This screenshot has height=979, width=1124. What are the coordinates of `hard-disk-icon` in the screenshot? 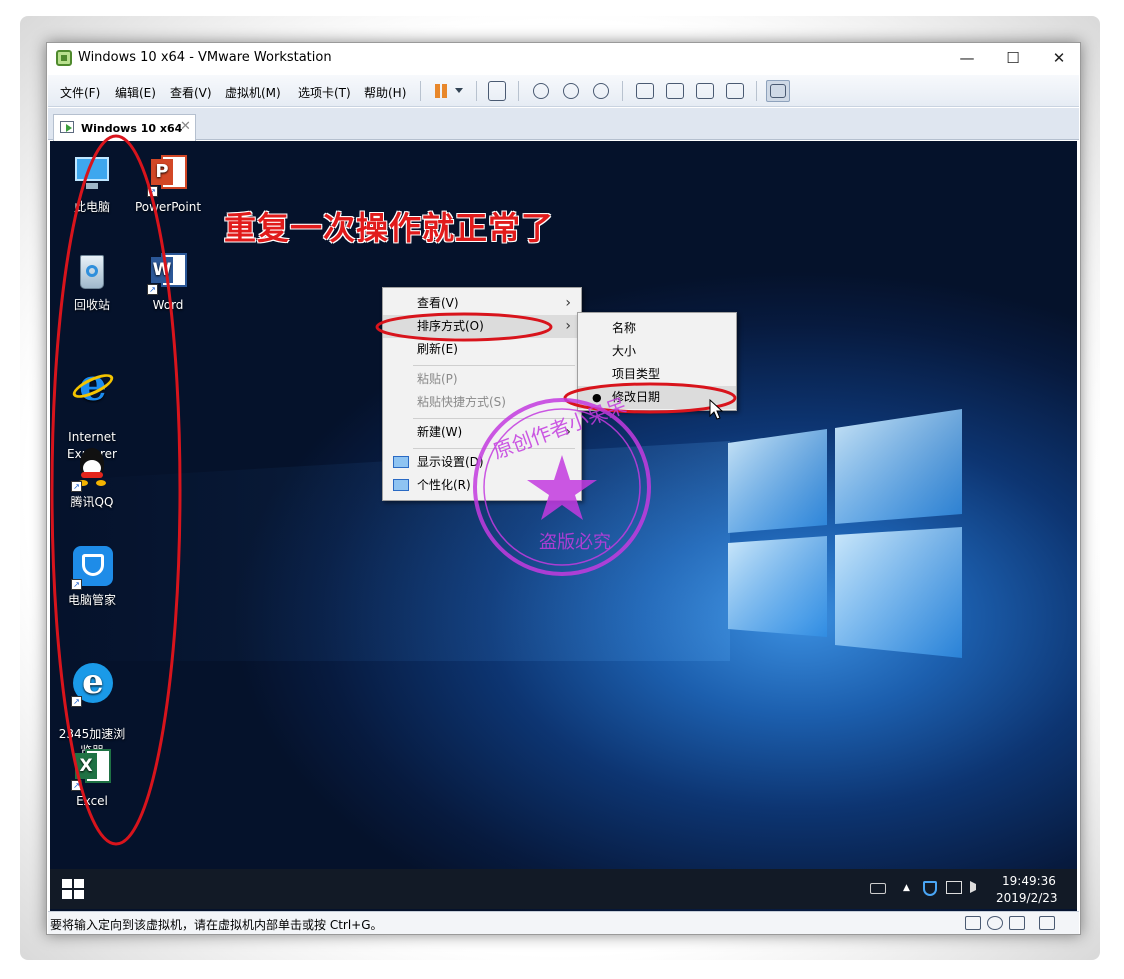 It's located at (973, 923).